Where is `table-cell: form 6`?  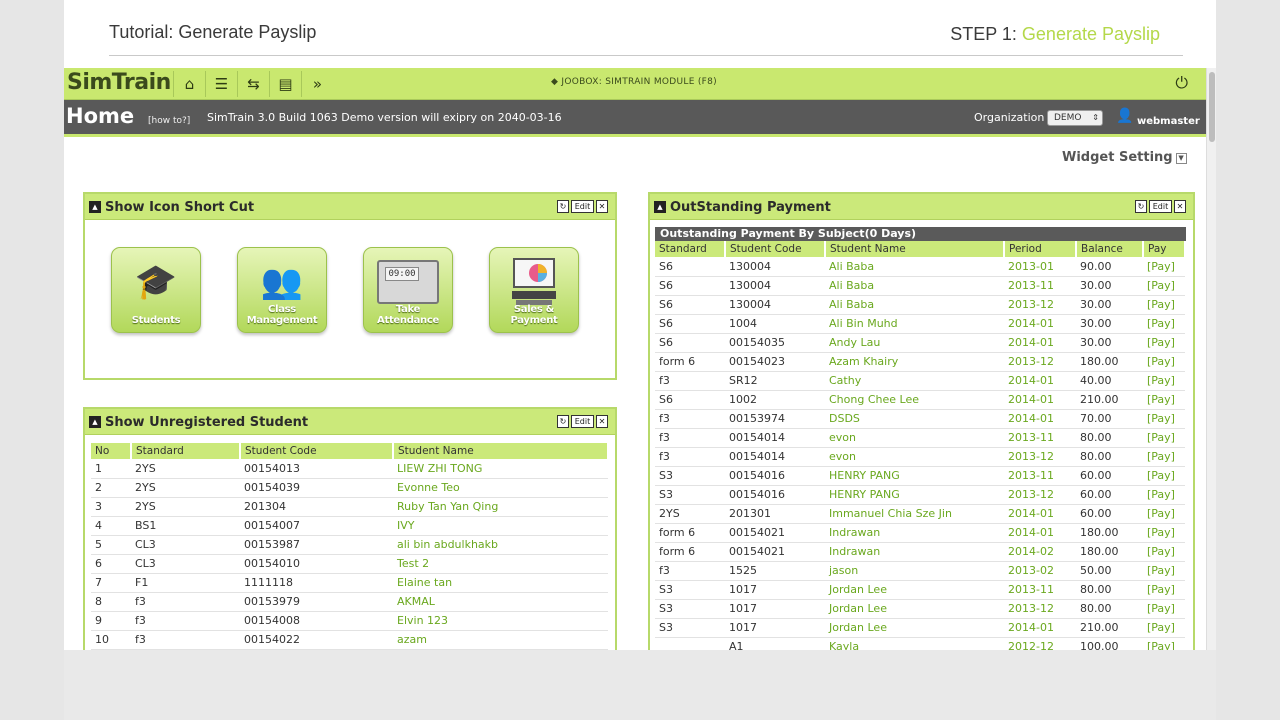
table-cell: form 6 is located at coordinates (690, 533).